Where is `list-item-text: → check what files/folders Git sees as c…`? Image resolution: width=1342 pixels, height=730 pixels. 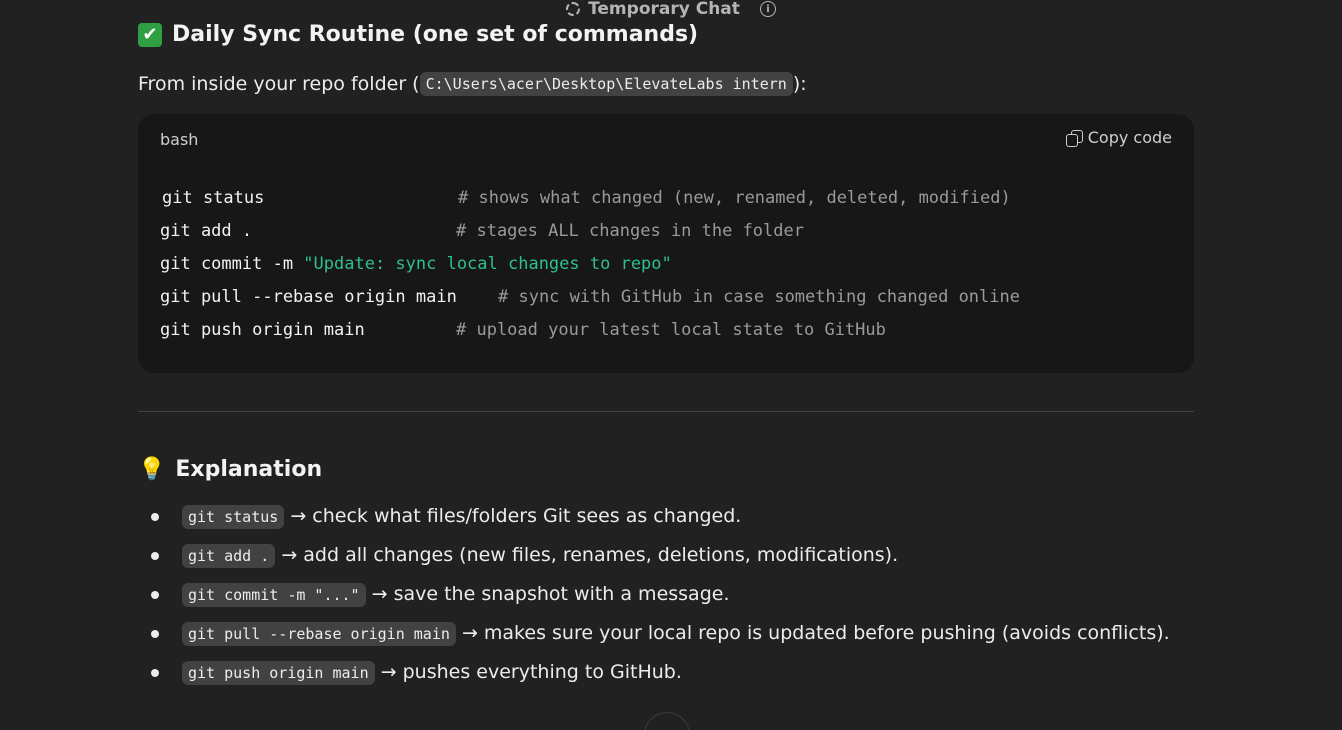 list-item-text: → check what files/folders Git sees as c… is located at coordinates (513, 516).